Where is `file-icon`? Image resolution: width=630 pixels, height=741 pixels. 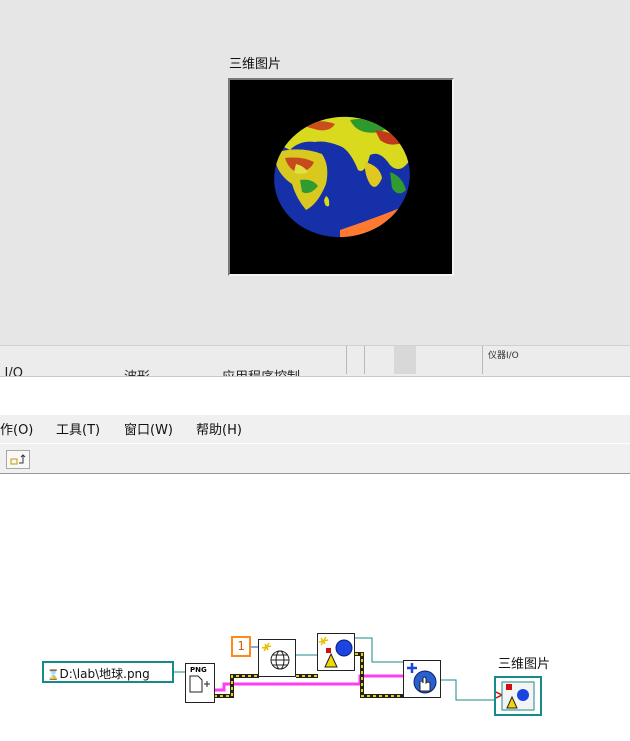 file-icon is located at coordinates (199, 684).